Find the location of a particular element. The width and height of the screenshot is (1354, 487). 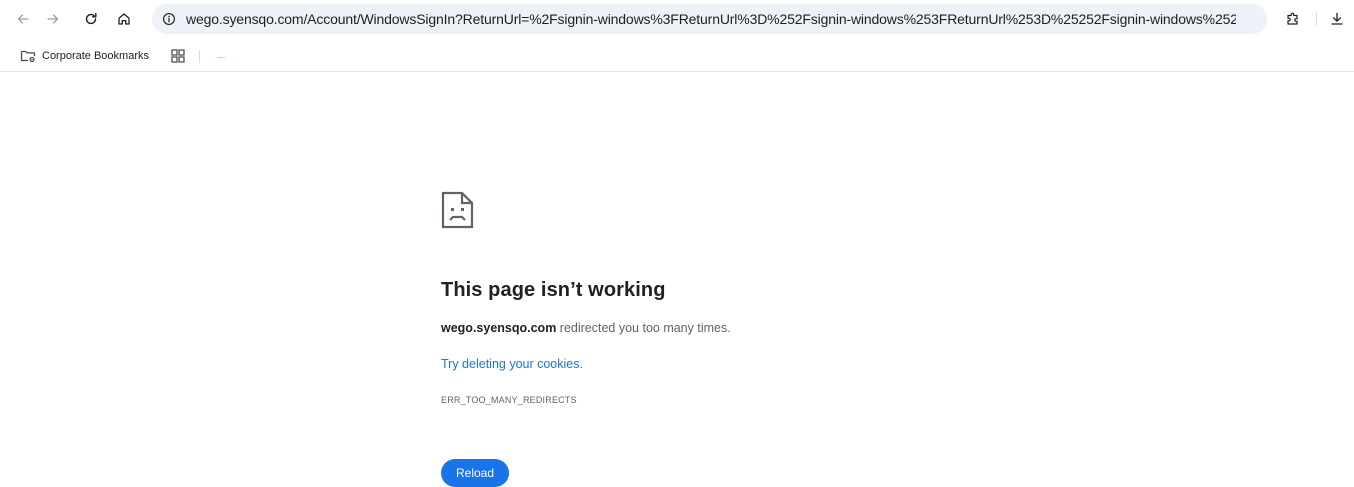

apps-button is located at coordinates (178, 56).